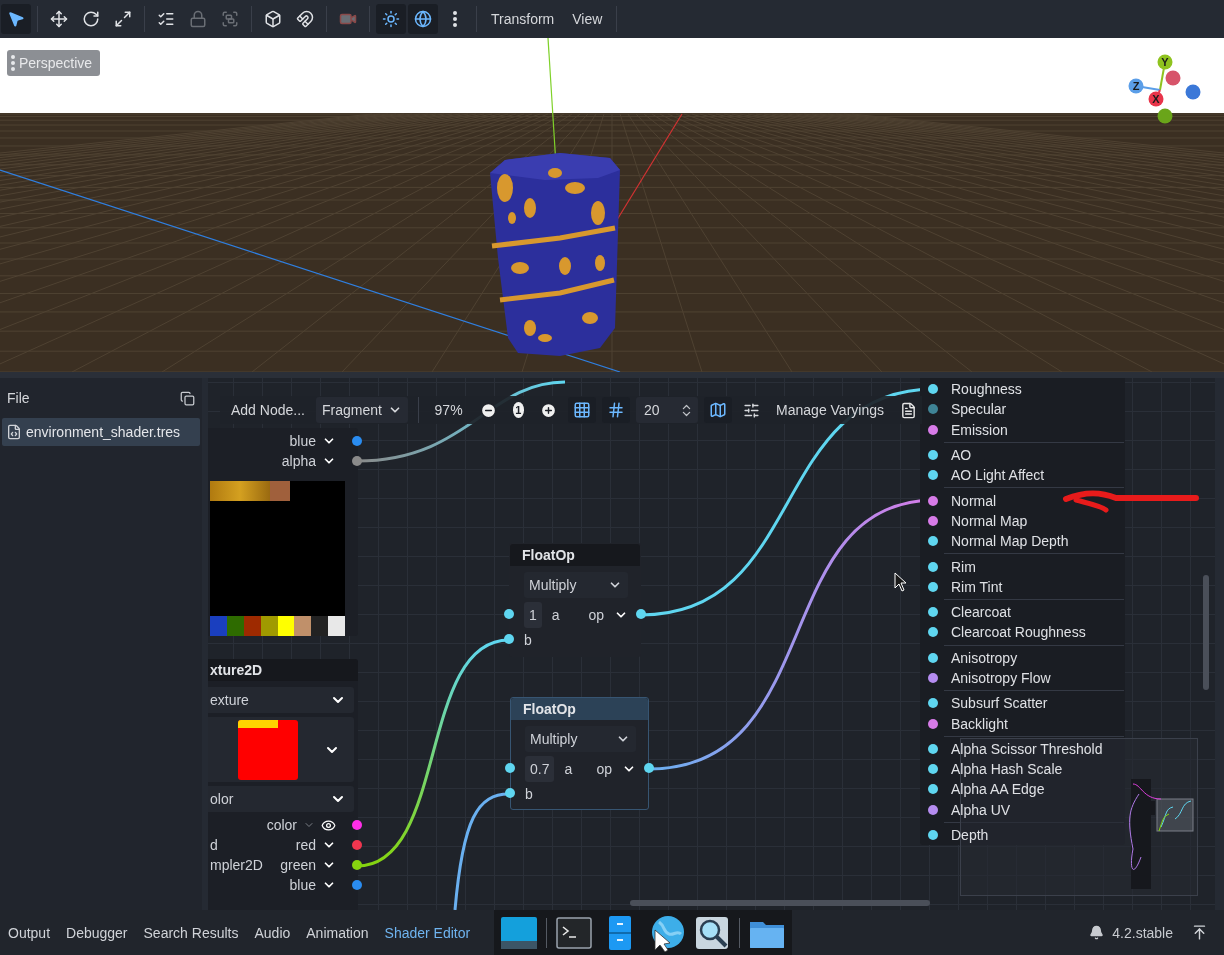  I want to click on cube-icon, so click(273, 19).